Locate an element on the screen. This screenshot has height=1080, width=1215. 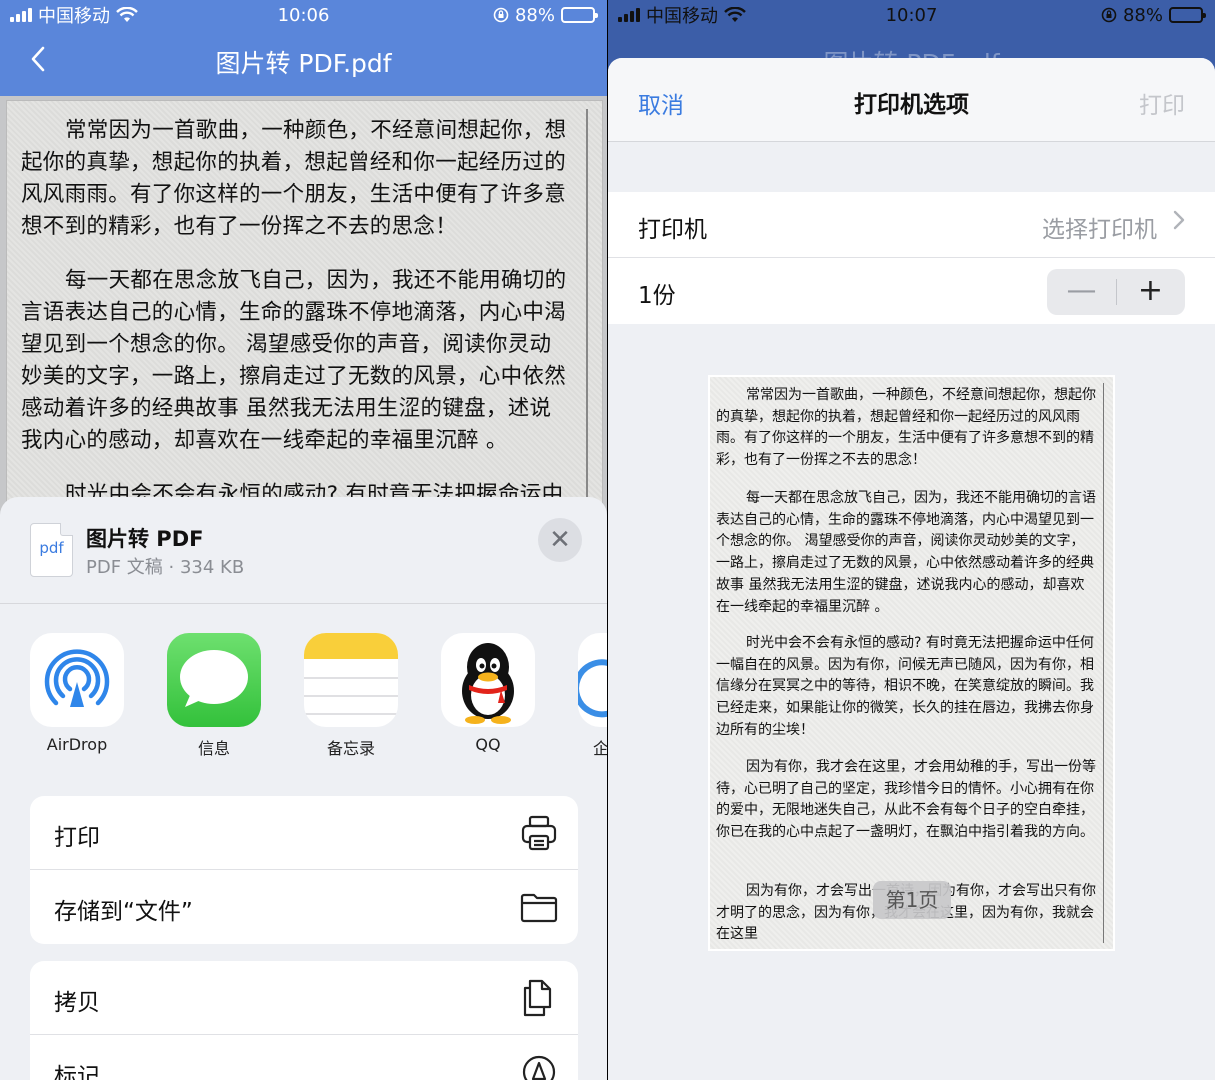
action-group-2: 拷贝 标记 is located at coordinates (304, 1020).